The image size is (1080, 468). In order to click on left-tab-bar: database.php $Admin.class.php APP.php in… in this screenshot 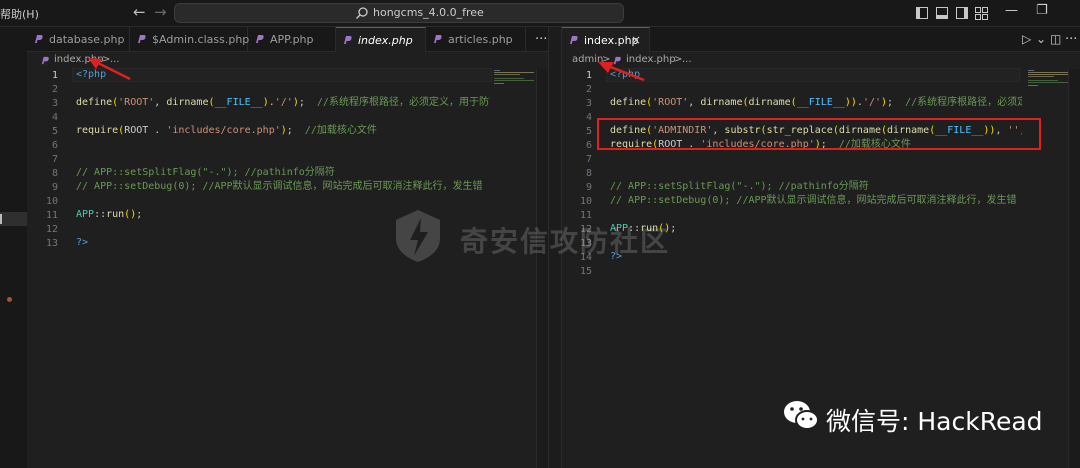, I will do `click(287, 39)`.